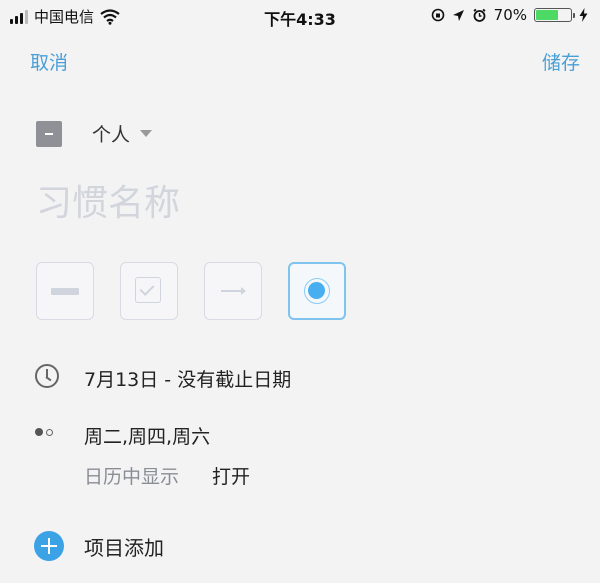 This screenshot has height=583, width=600. Describe the element at coordinates (437, 15) in the screenshot. I see `orientation-lock-icon` at that location.